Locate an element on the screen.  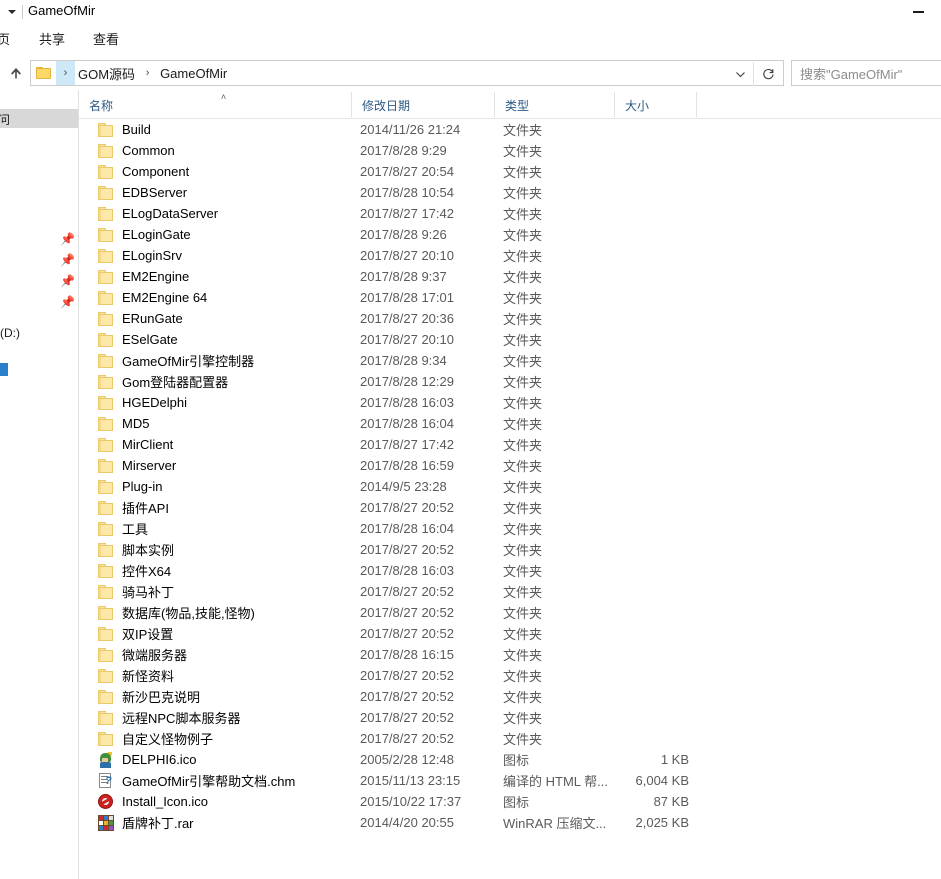
file-name-cell: 远程NPC脚本服务器 is located at coordinates (215, 717).